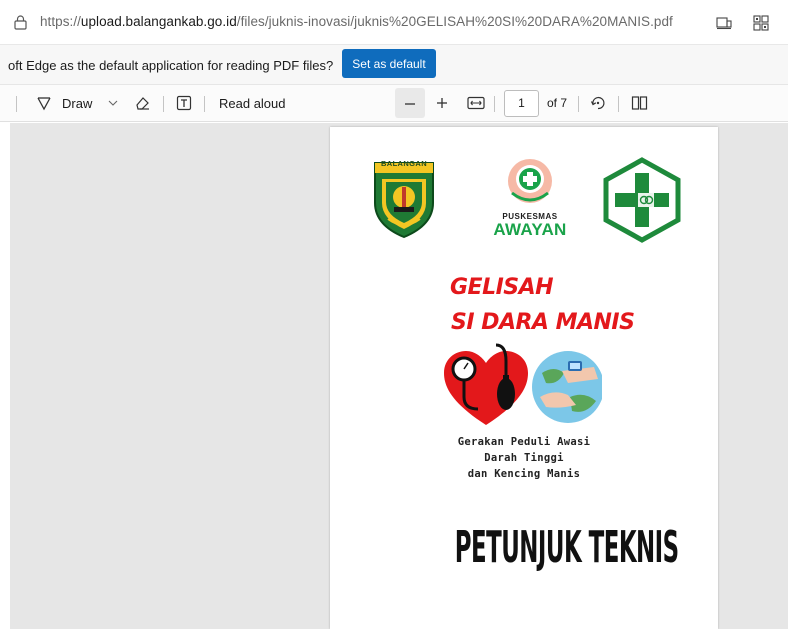 Image resolution: width=788 pixels, height=629 pixels. Describe the element at coordinates (394, 103) in the screenshot. I see `pdf-toolbar` at that location.